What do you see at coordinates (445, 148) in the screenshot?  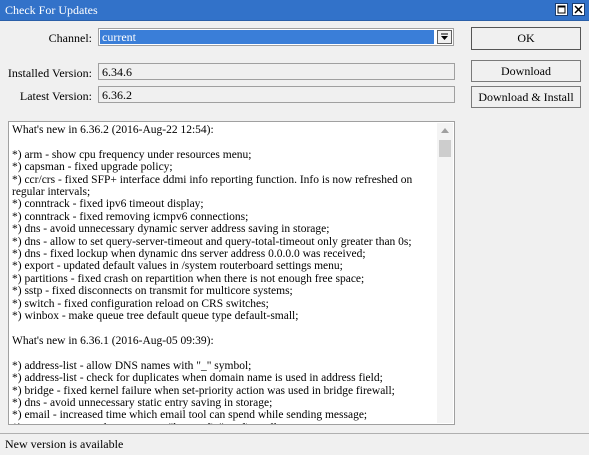 I see `scroll-thumb` at bounding box center [445, 148].